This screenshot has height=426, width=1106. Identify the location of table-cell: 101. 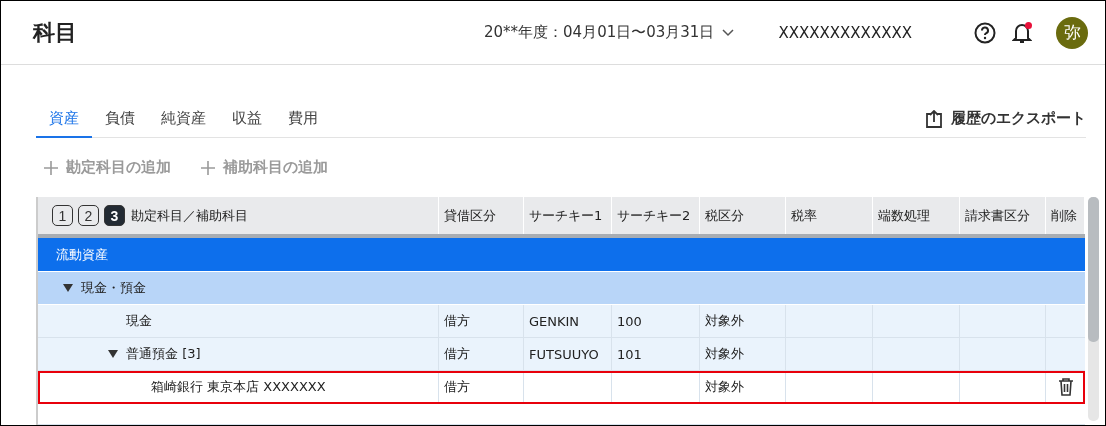
(656, 354).